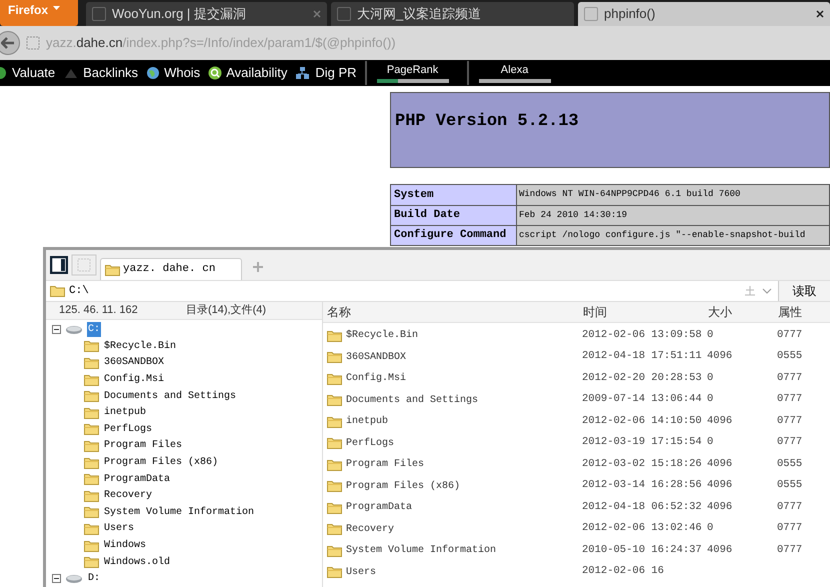 Image resolution: width=830 pixels, height=587 pixels. Describe the element at coordinates (128, 429) in the screenshot. I see `tree-item: PerfLogs` at that location.